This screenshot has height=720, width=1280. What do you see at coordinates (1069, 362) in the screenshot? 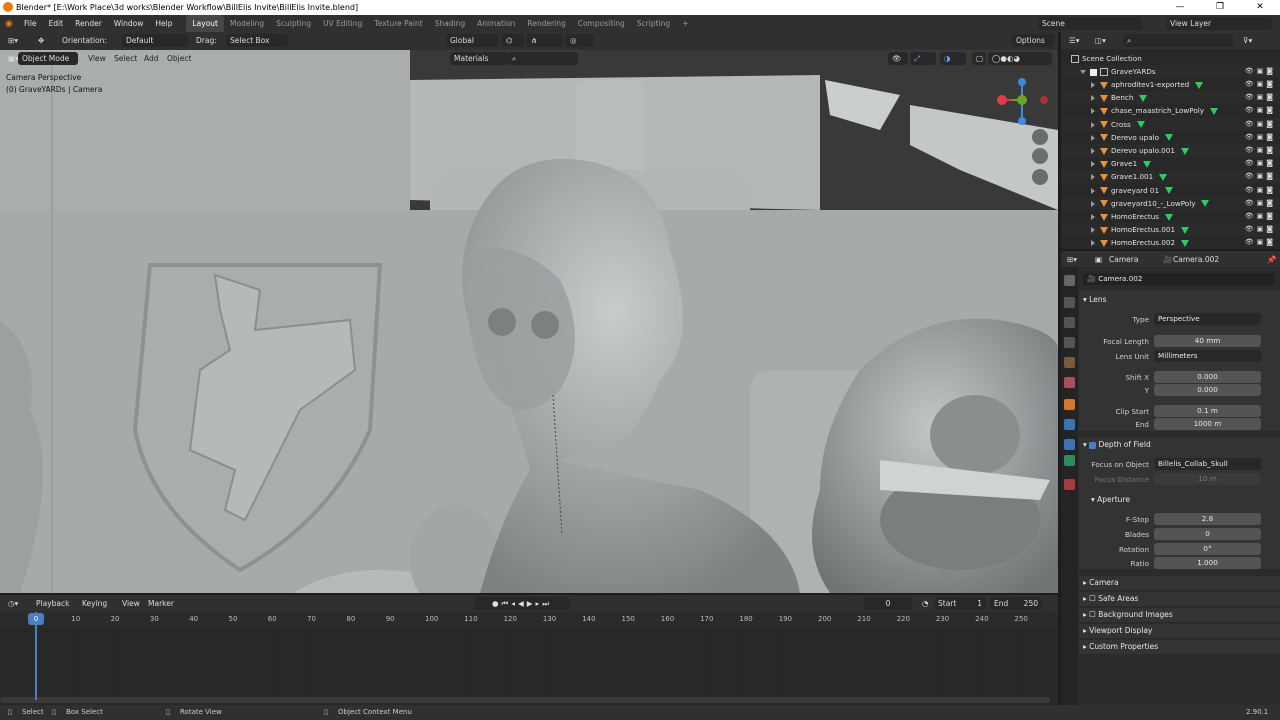
I see `scene-tab-icon` at bounding box center [1069, 362].